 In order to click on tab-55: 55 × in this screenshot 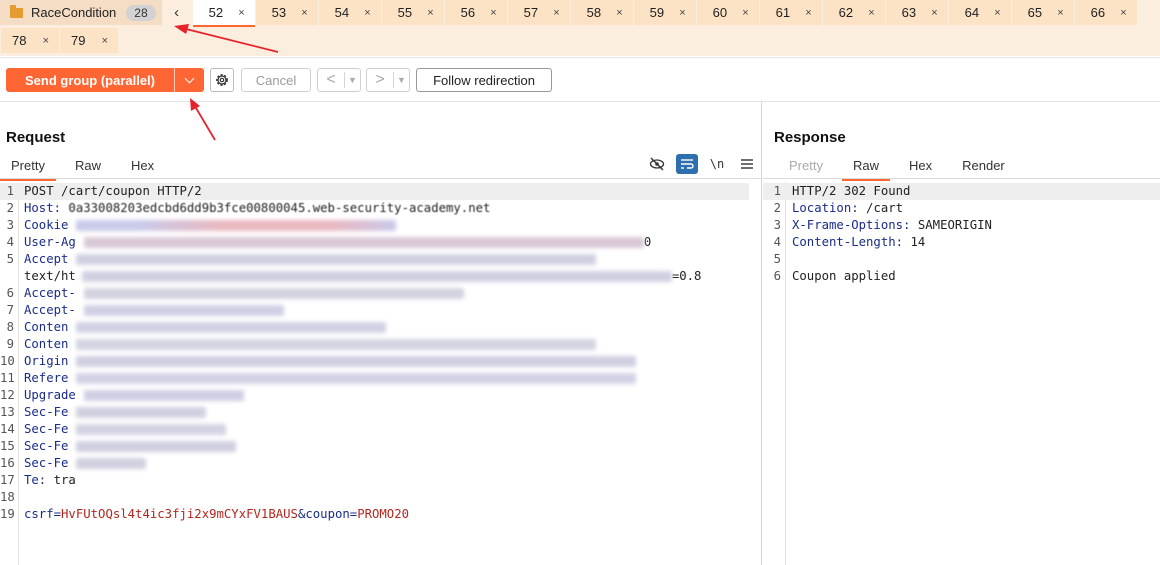, I will do `click(412, 12)`.